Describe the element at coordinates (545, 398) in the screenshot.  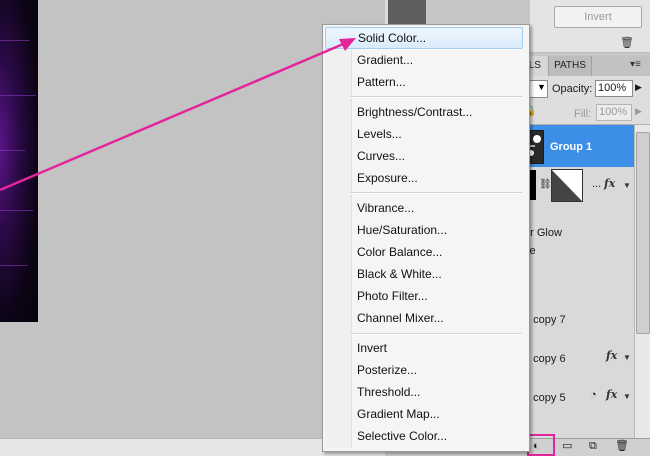
I see `layer-name: 2 copy 5` at that location.